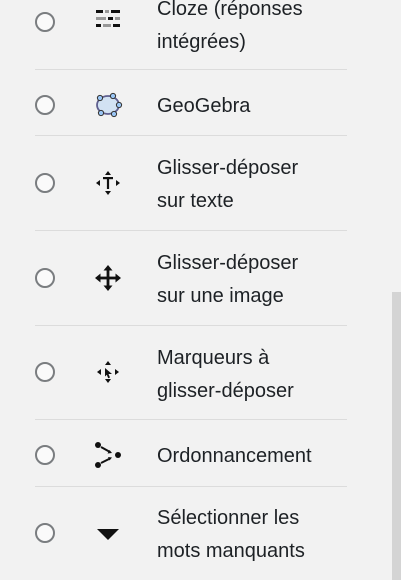  What do you see at coordinates (252, 29) in the screenshot?
I see `question-type-label-cloze: Cloze (réponses intégrées)` at bounding box center [252, 29].